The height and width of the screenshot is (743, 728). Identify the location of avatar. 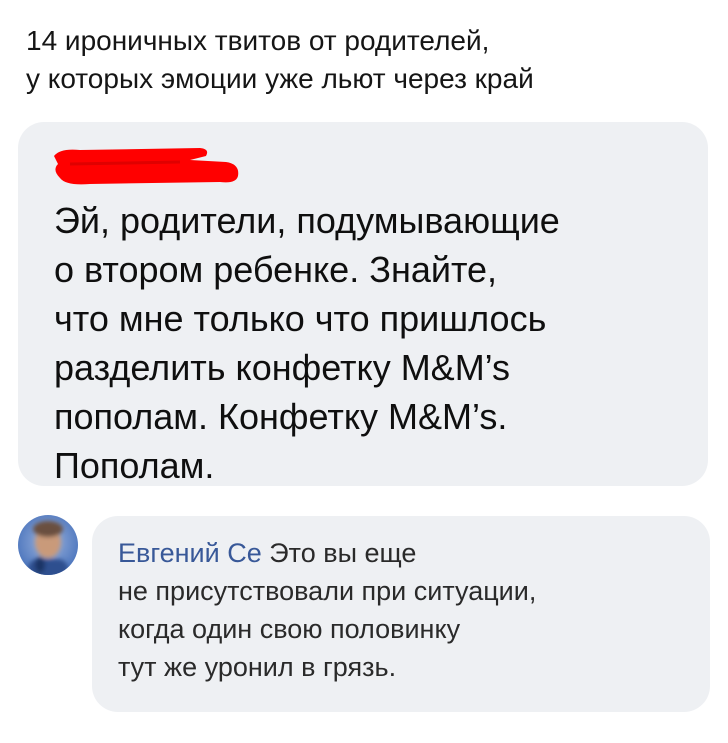
(48, 545).